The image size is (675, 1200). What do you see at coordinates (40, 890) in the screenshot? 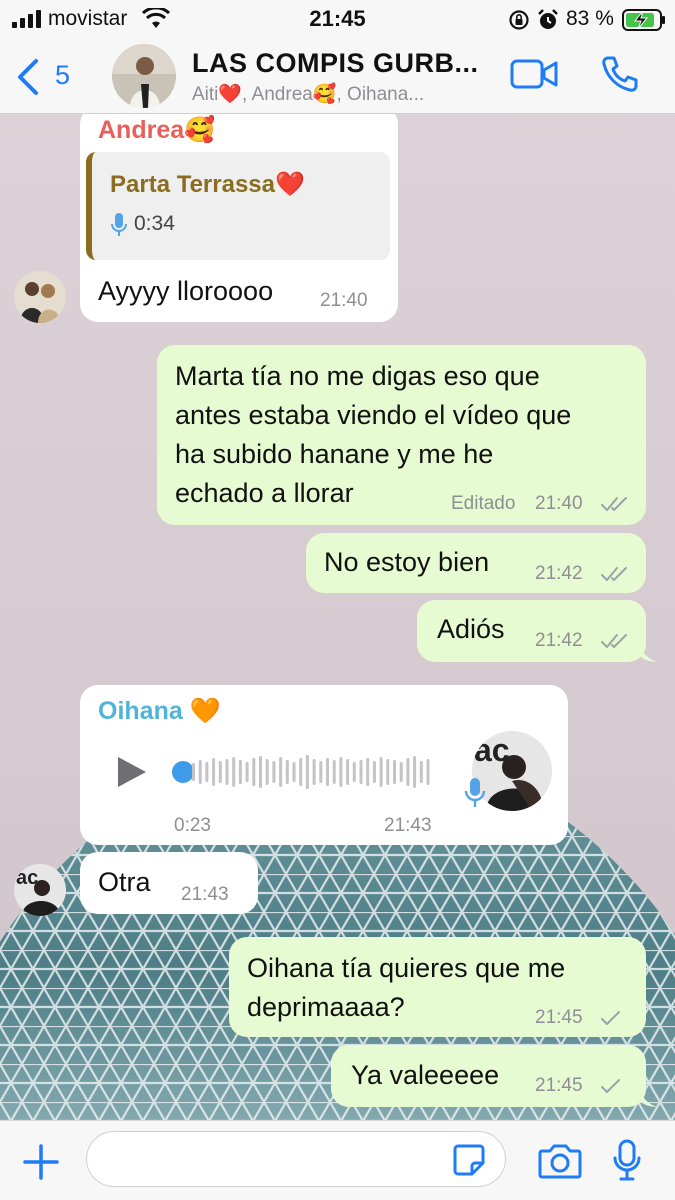
I see `sender-avatar: ac` at bounding box center [40, 890].